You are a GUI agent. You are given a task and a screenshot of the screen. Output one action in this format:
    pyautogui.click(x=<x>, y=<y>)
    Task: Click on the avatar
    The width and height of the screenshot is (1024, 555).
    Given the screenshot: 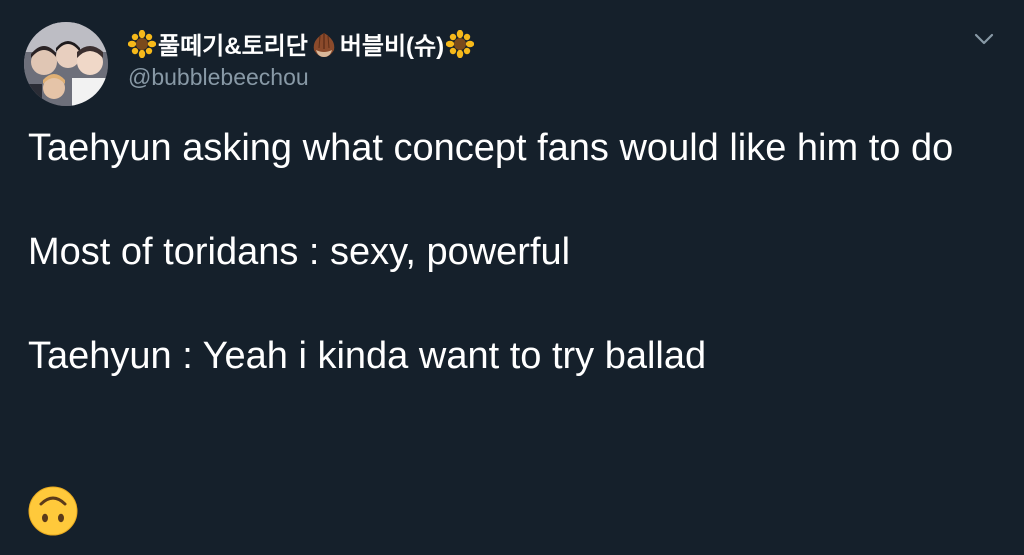 What is the action you would take?
    pyautogui.click(x=66, y=64)
    